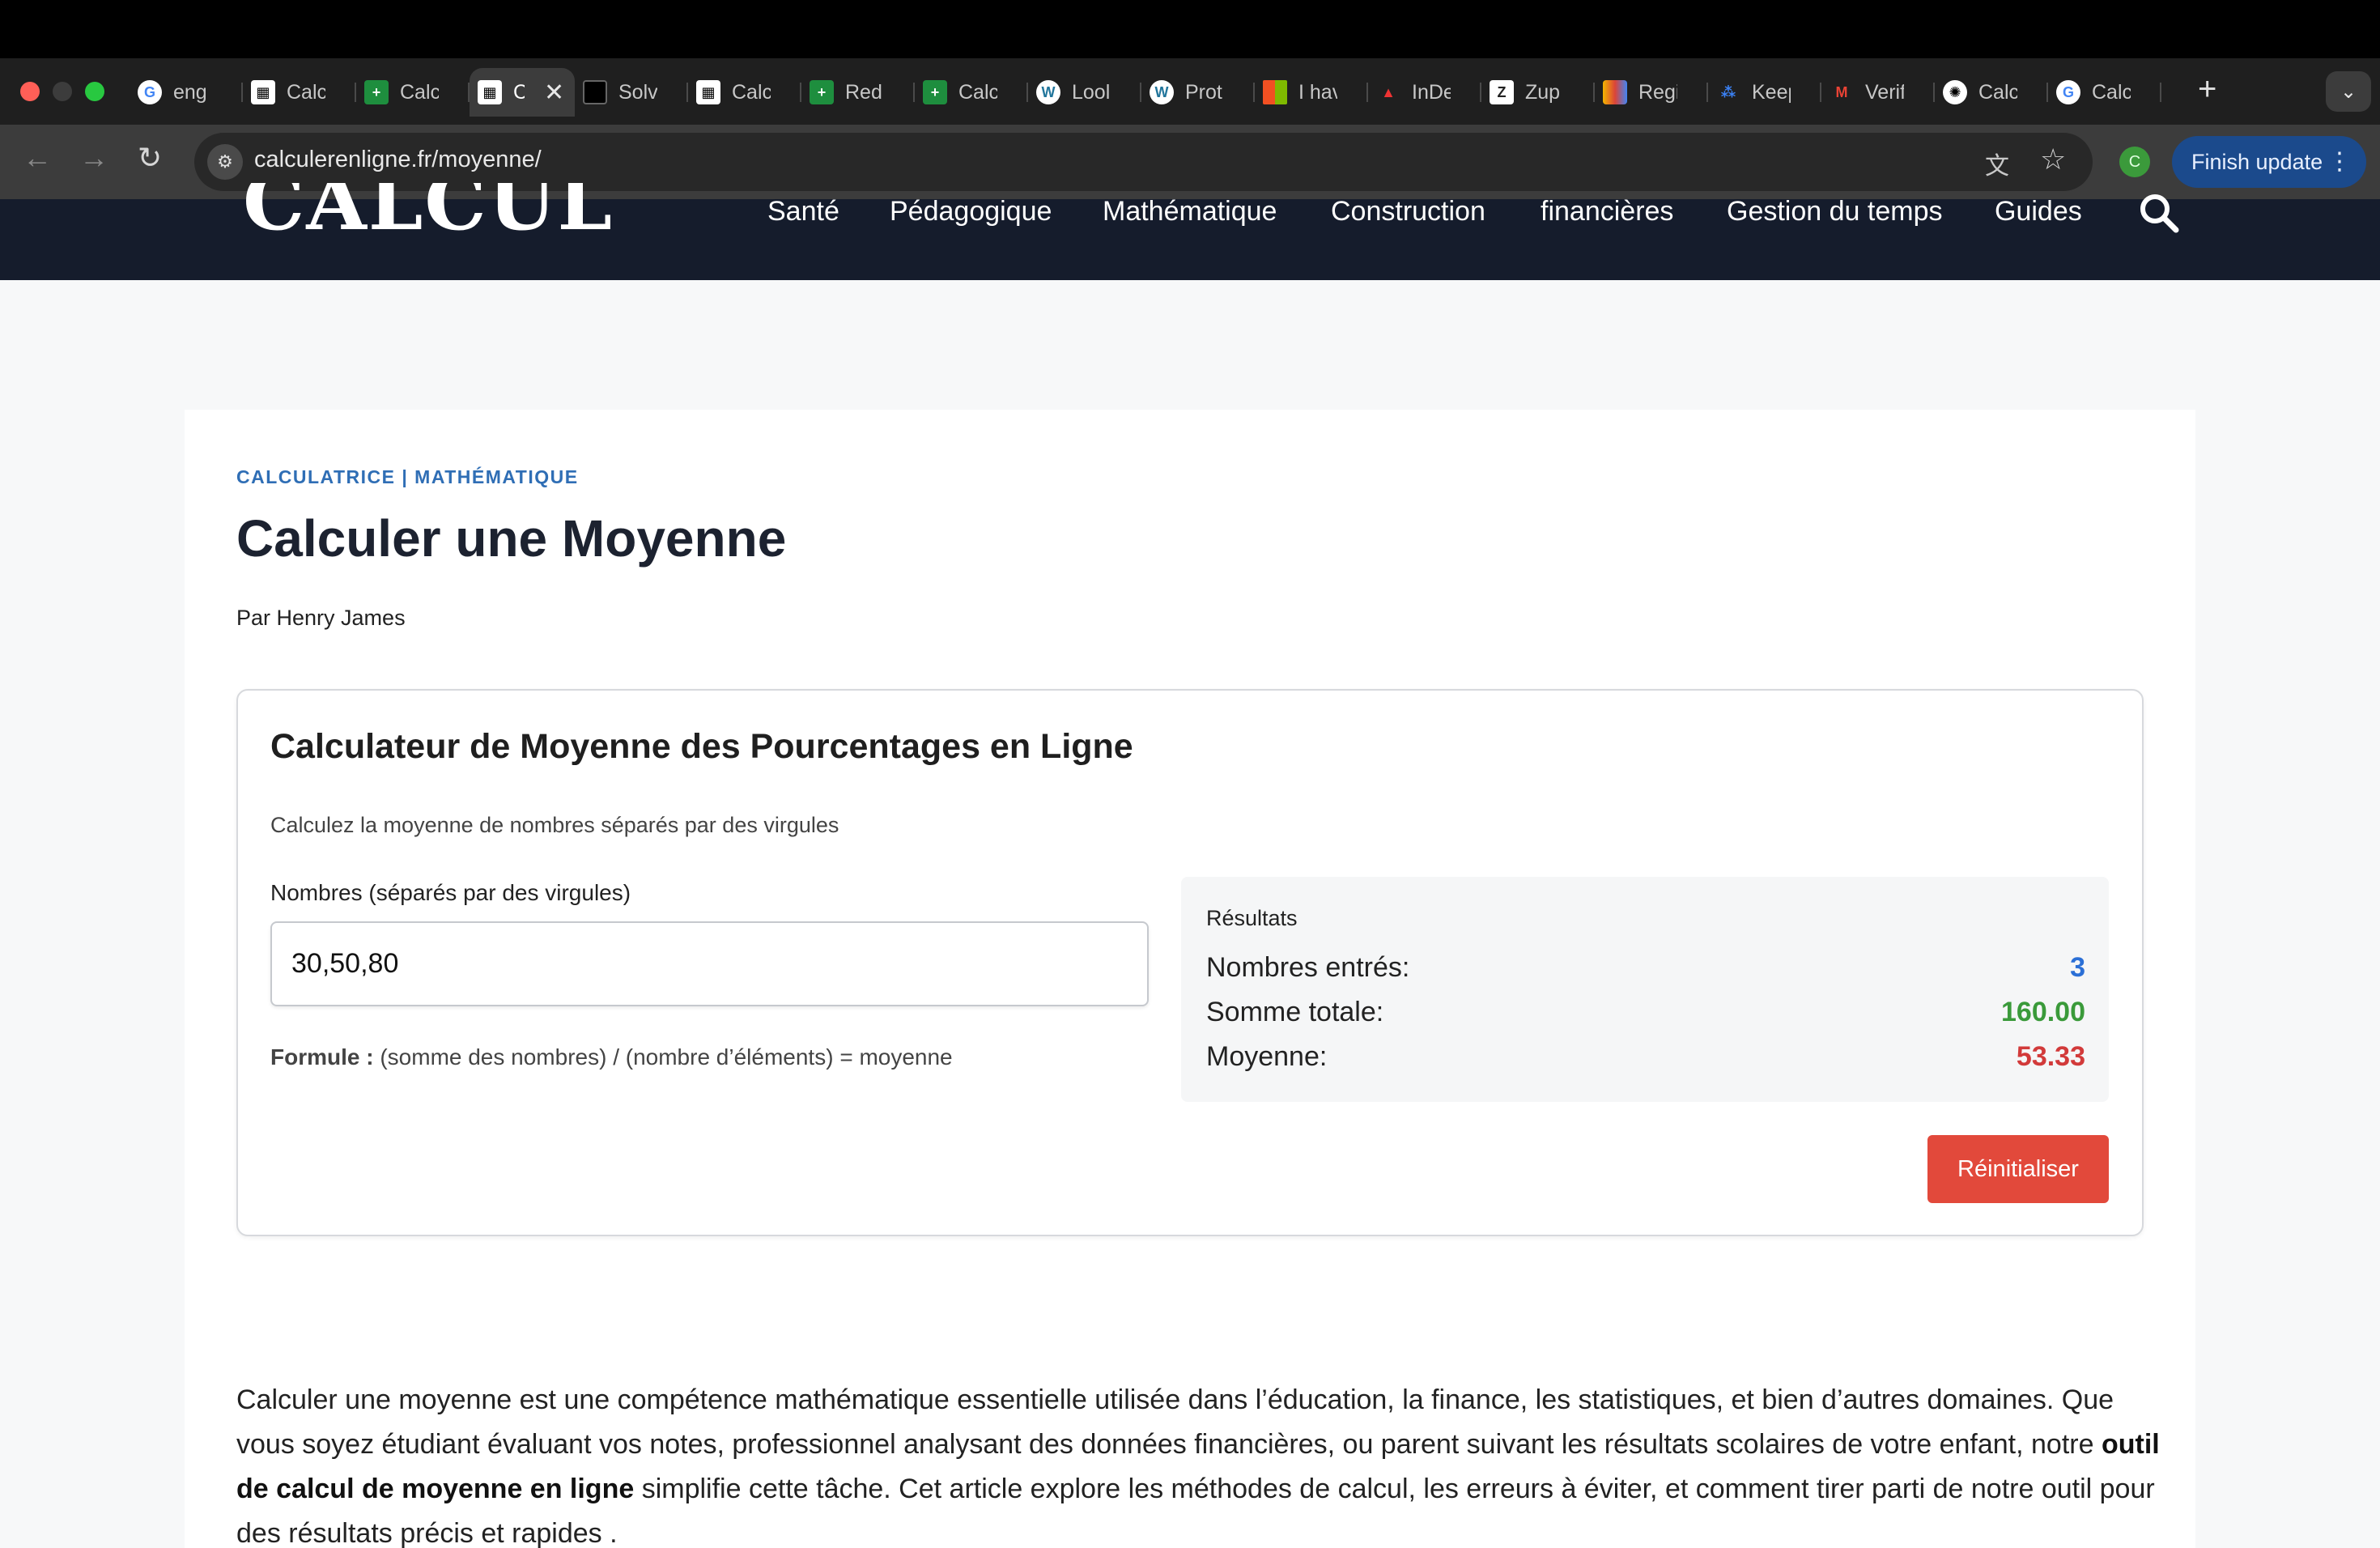 The image size is (2380, 1548). What do you see at coordinates (2257, 161) in the screenshot?
I see `finish-update-label: Finish update` at bounding box center [2257, 161].